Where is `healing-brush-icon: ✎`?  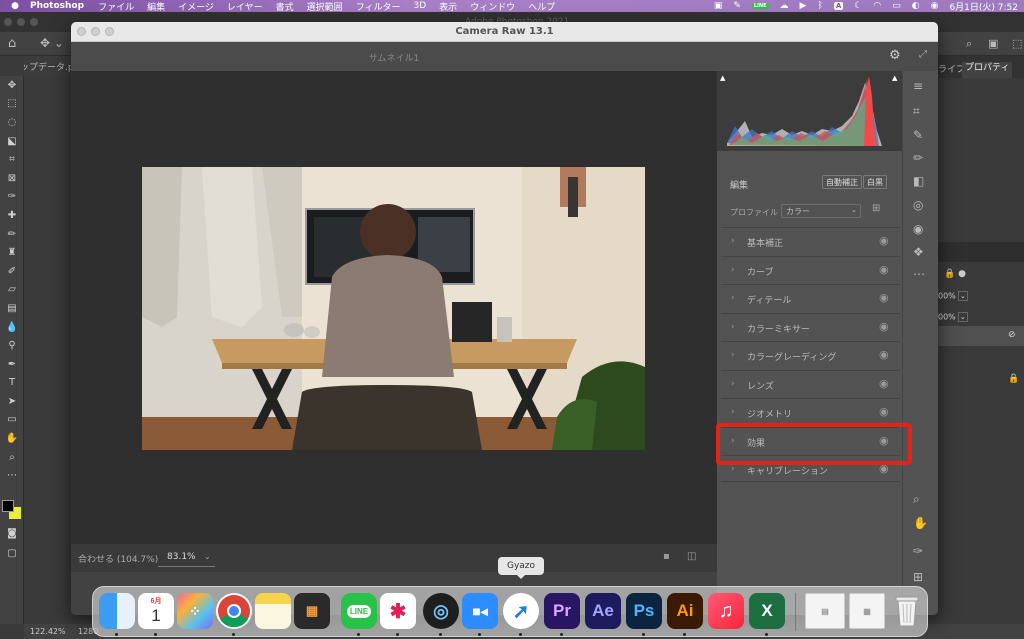
healing-brush-icon: ✎ is located at coordinates (918, 135).